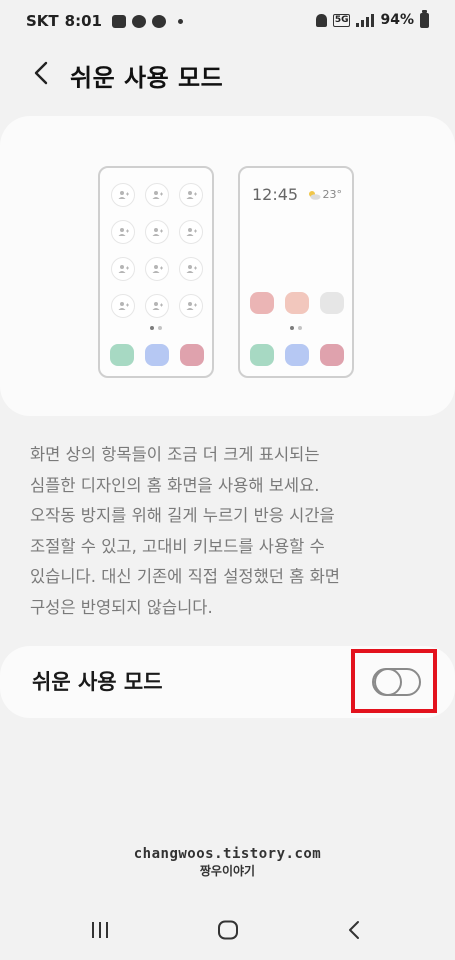 The width and height of the screenshot is (455, 960). I want to click on watermark: changwoos.tistory.com 짱우이야기, so click(227, 862).